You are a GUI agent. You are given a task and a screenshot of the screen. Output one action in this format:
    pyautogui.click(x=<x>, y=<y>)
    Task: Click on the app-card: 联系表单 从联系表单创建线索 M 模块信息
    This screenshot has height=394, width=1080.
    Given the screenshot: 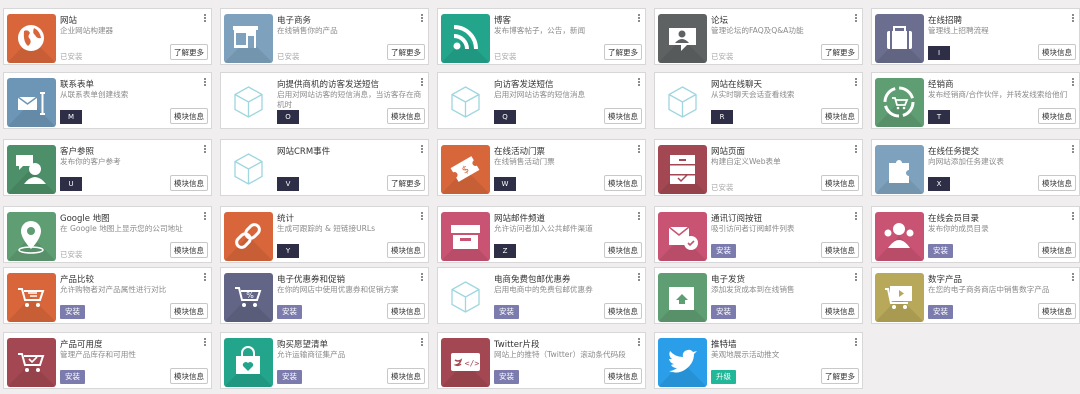 What is the action you would take?
    pyautogui.click(x=107, y=100)
    